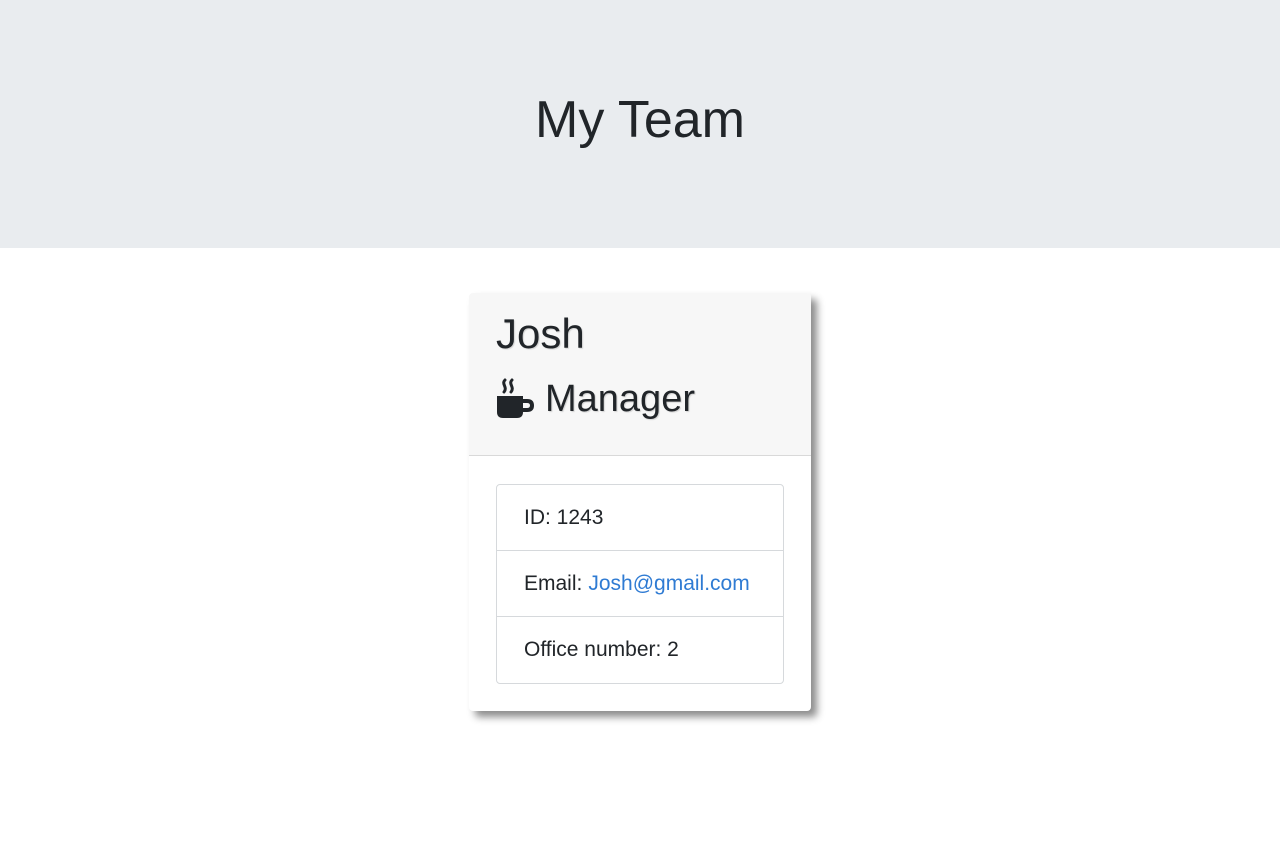 This screenshot has width=1280, height=845. What do you see at coordinates (601, 649) in the screenshot?
I see `office-number-item: Office number: 2` at bounding box center [601, 649].